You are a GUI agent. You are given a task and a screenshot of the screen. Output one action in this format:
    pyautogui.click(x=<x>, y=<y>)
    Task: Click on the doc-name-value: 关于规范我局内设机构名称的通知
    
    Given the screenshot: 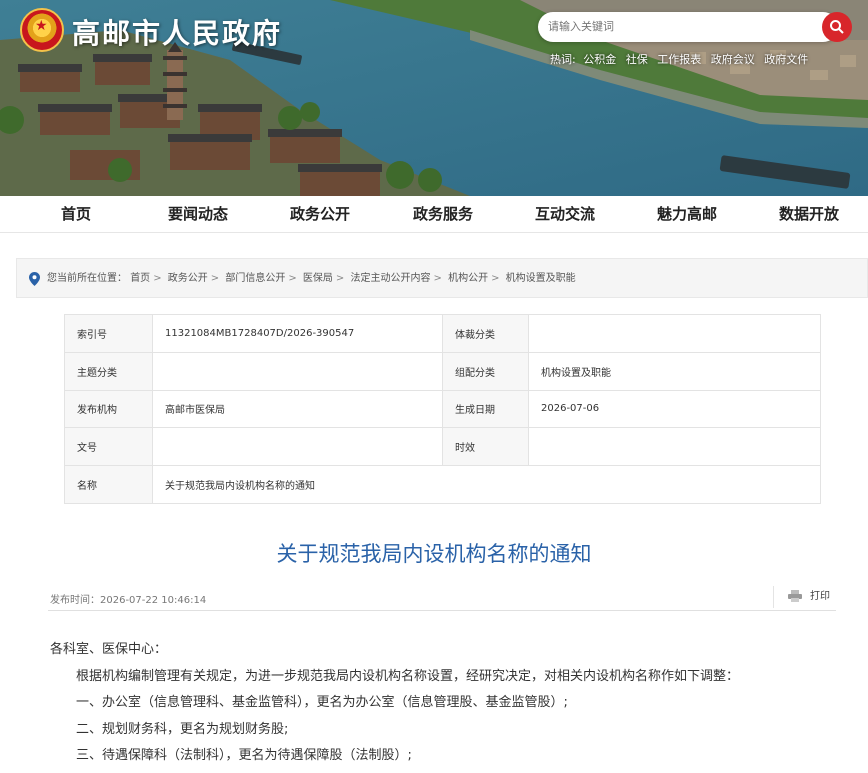 What is the action you would take?
    pyautogui.click(x=486, y=484)
    